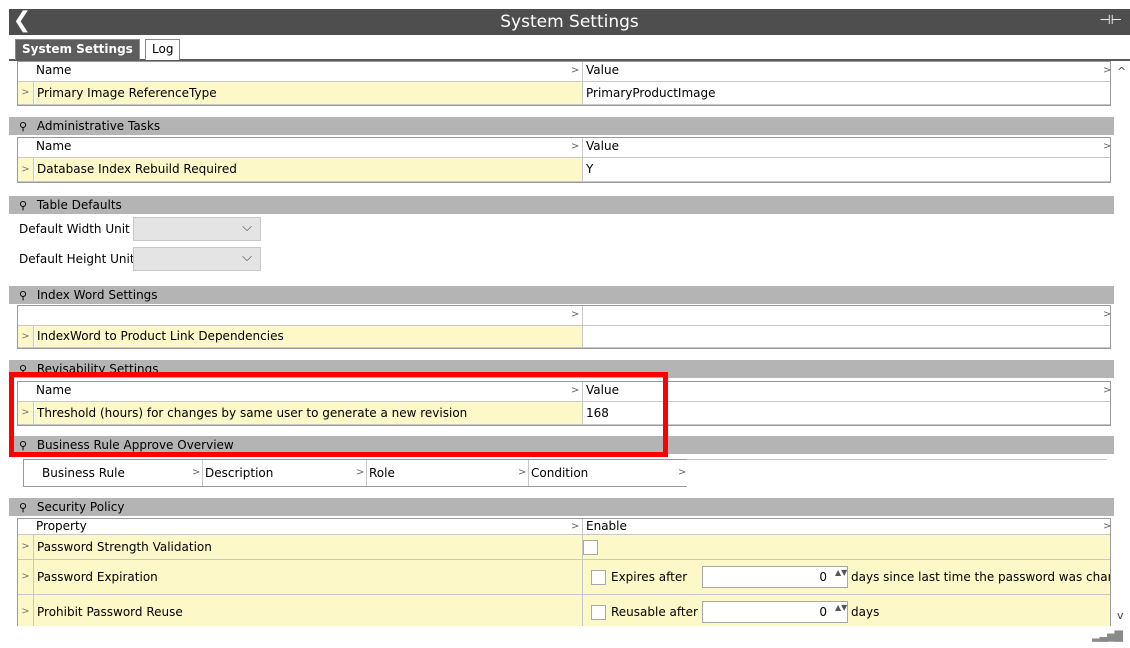  What do you see at coordinates (124, 547) in the screenshot?
I see `policy-name: Password Strength Validation` at bounding box center [124, 547].